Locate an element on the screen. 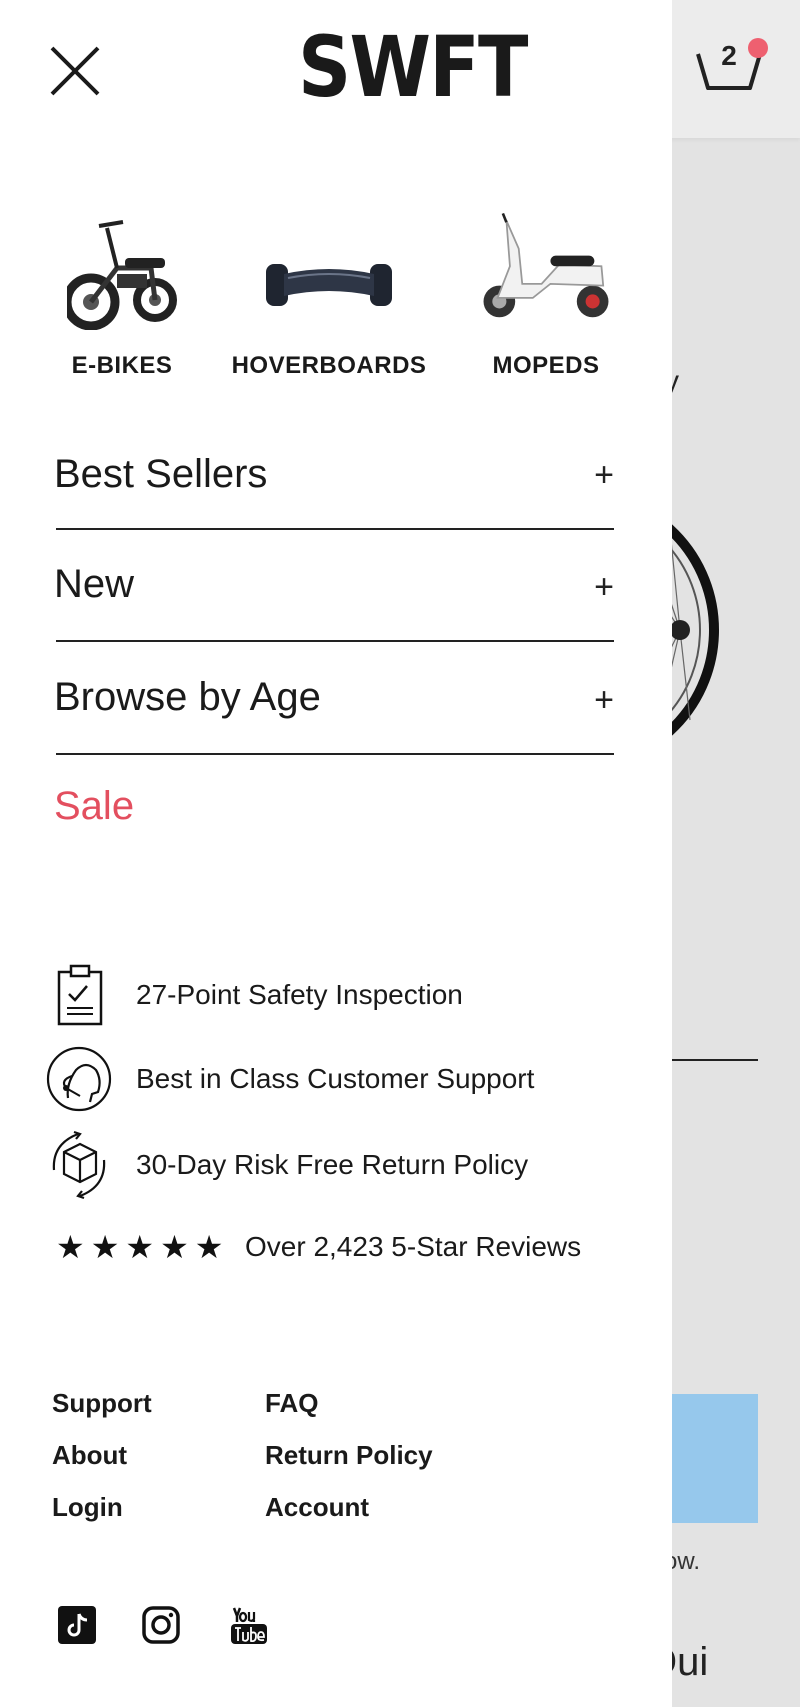 The width and height of the screenshot is (800, 1707). menu-item-new: New + is located at coordinates (334, 602).